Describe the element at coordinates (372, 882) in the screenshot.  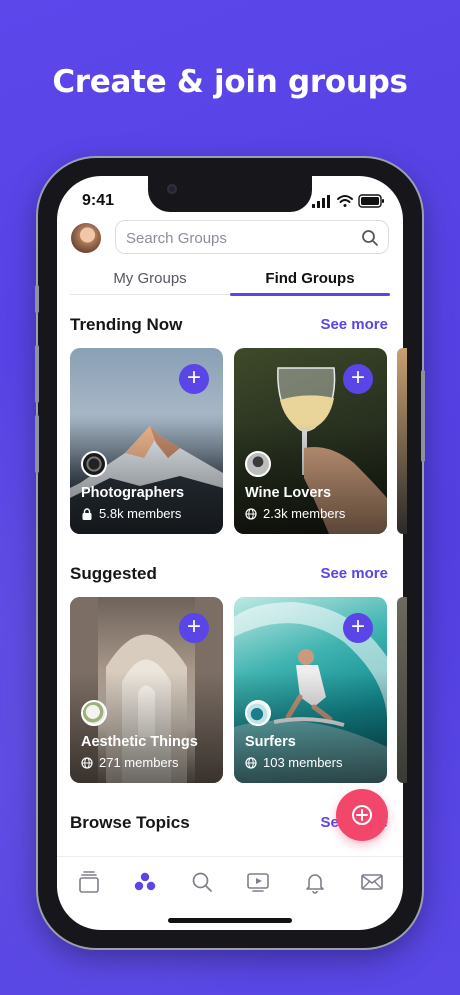
I see `mail-icon` at that location.